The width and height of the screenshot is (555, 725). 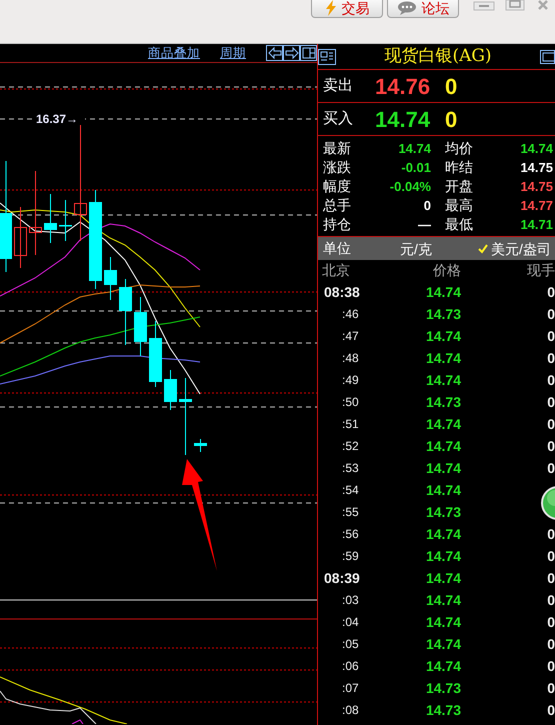 I want to click on stat-label: 涨跌, so click(x=337, y=167).